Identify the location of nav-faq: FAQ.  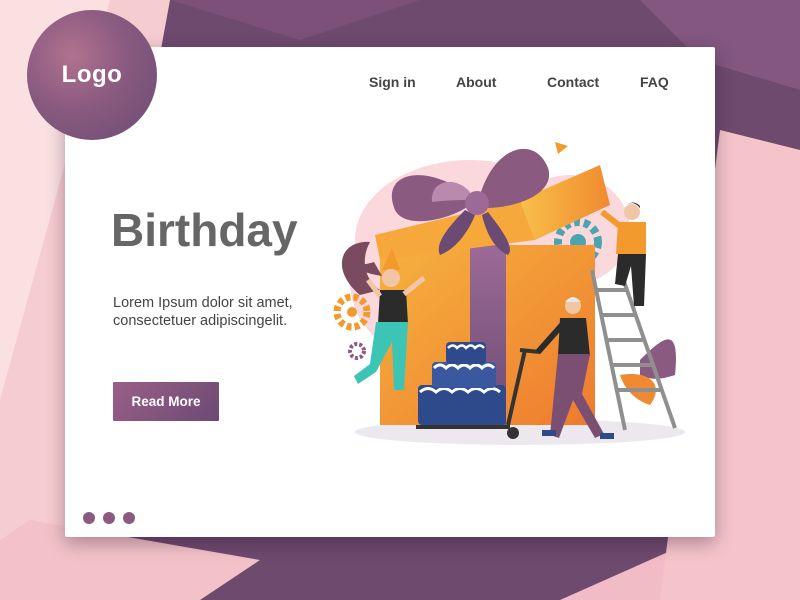
(654, 82).